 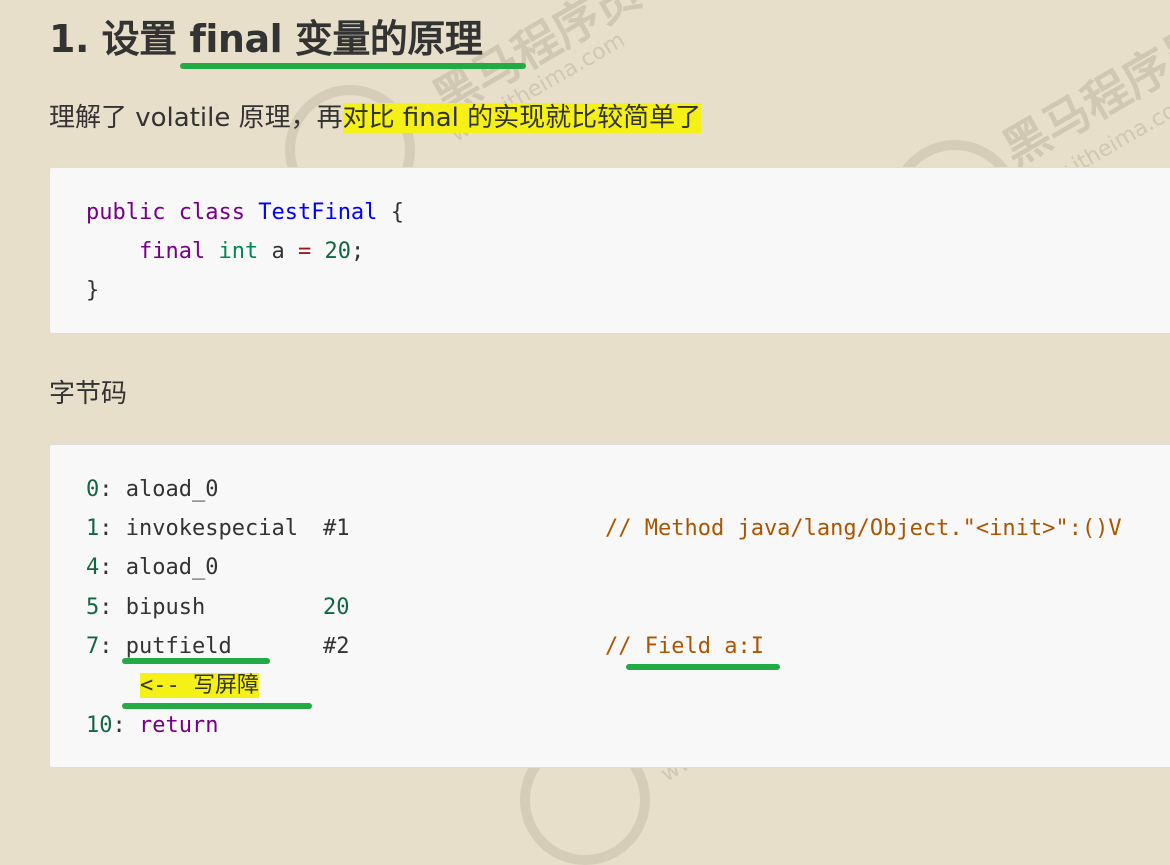 I want to click on intro-paragraph: 理解了 volatile 原理，再对比 final 的实现就比较简单了, so click(x=375, y=115).